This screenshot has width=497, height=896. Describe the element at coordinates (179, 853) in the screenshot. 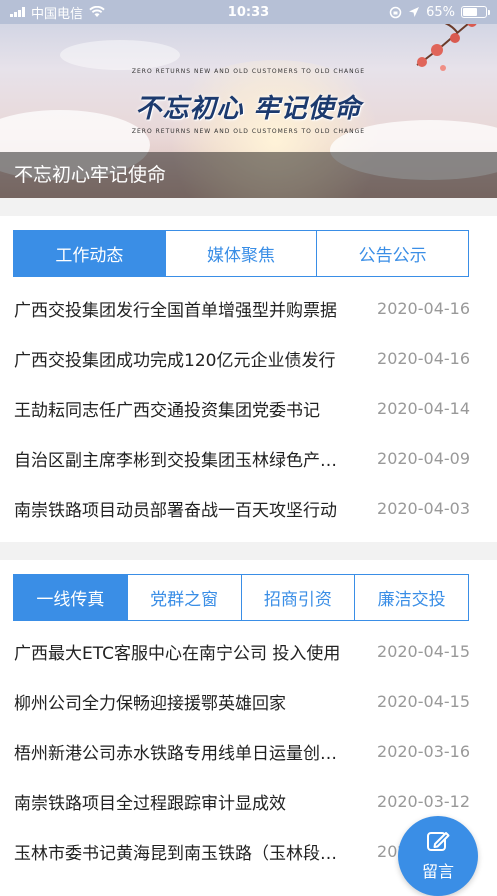

I see `item-title: 玉林市委书记黄海昆到南玉铁路（玉林段）调研` at that location.